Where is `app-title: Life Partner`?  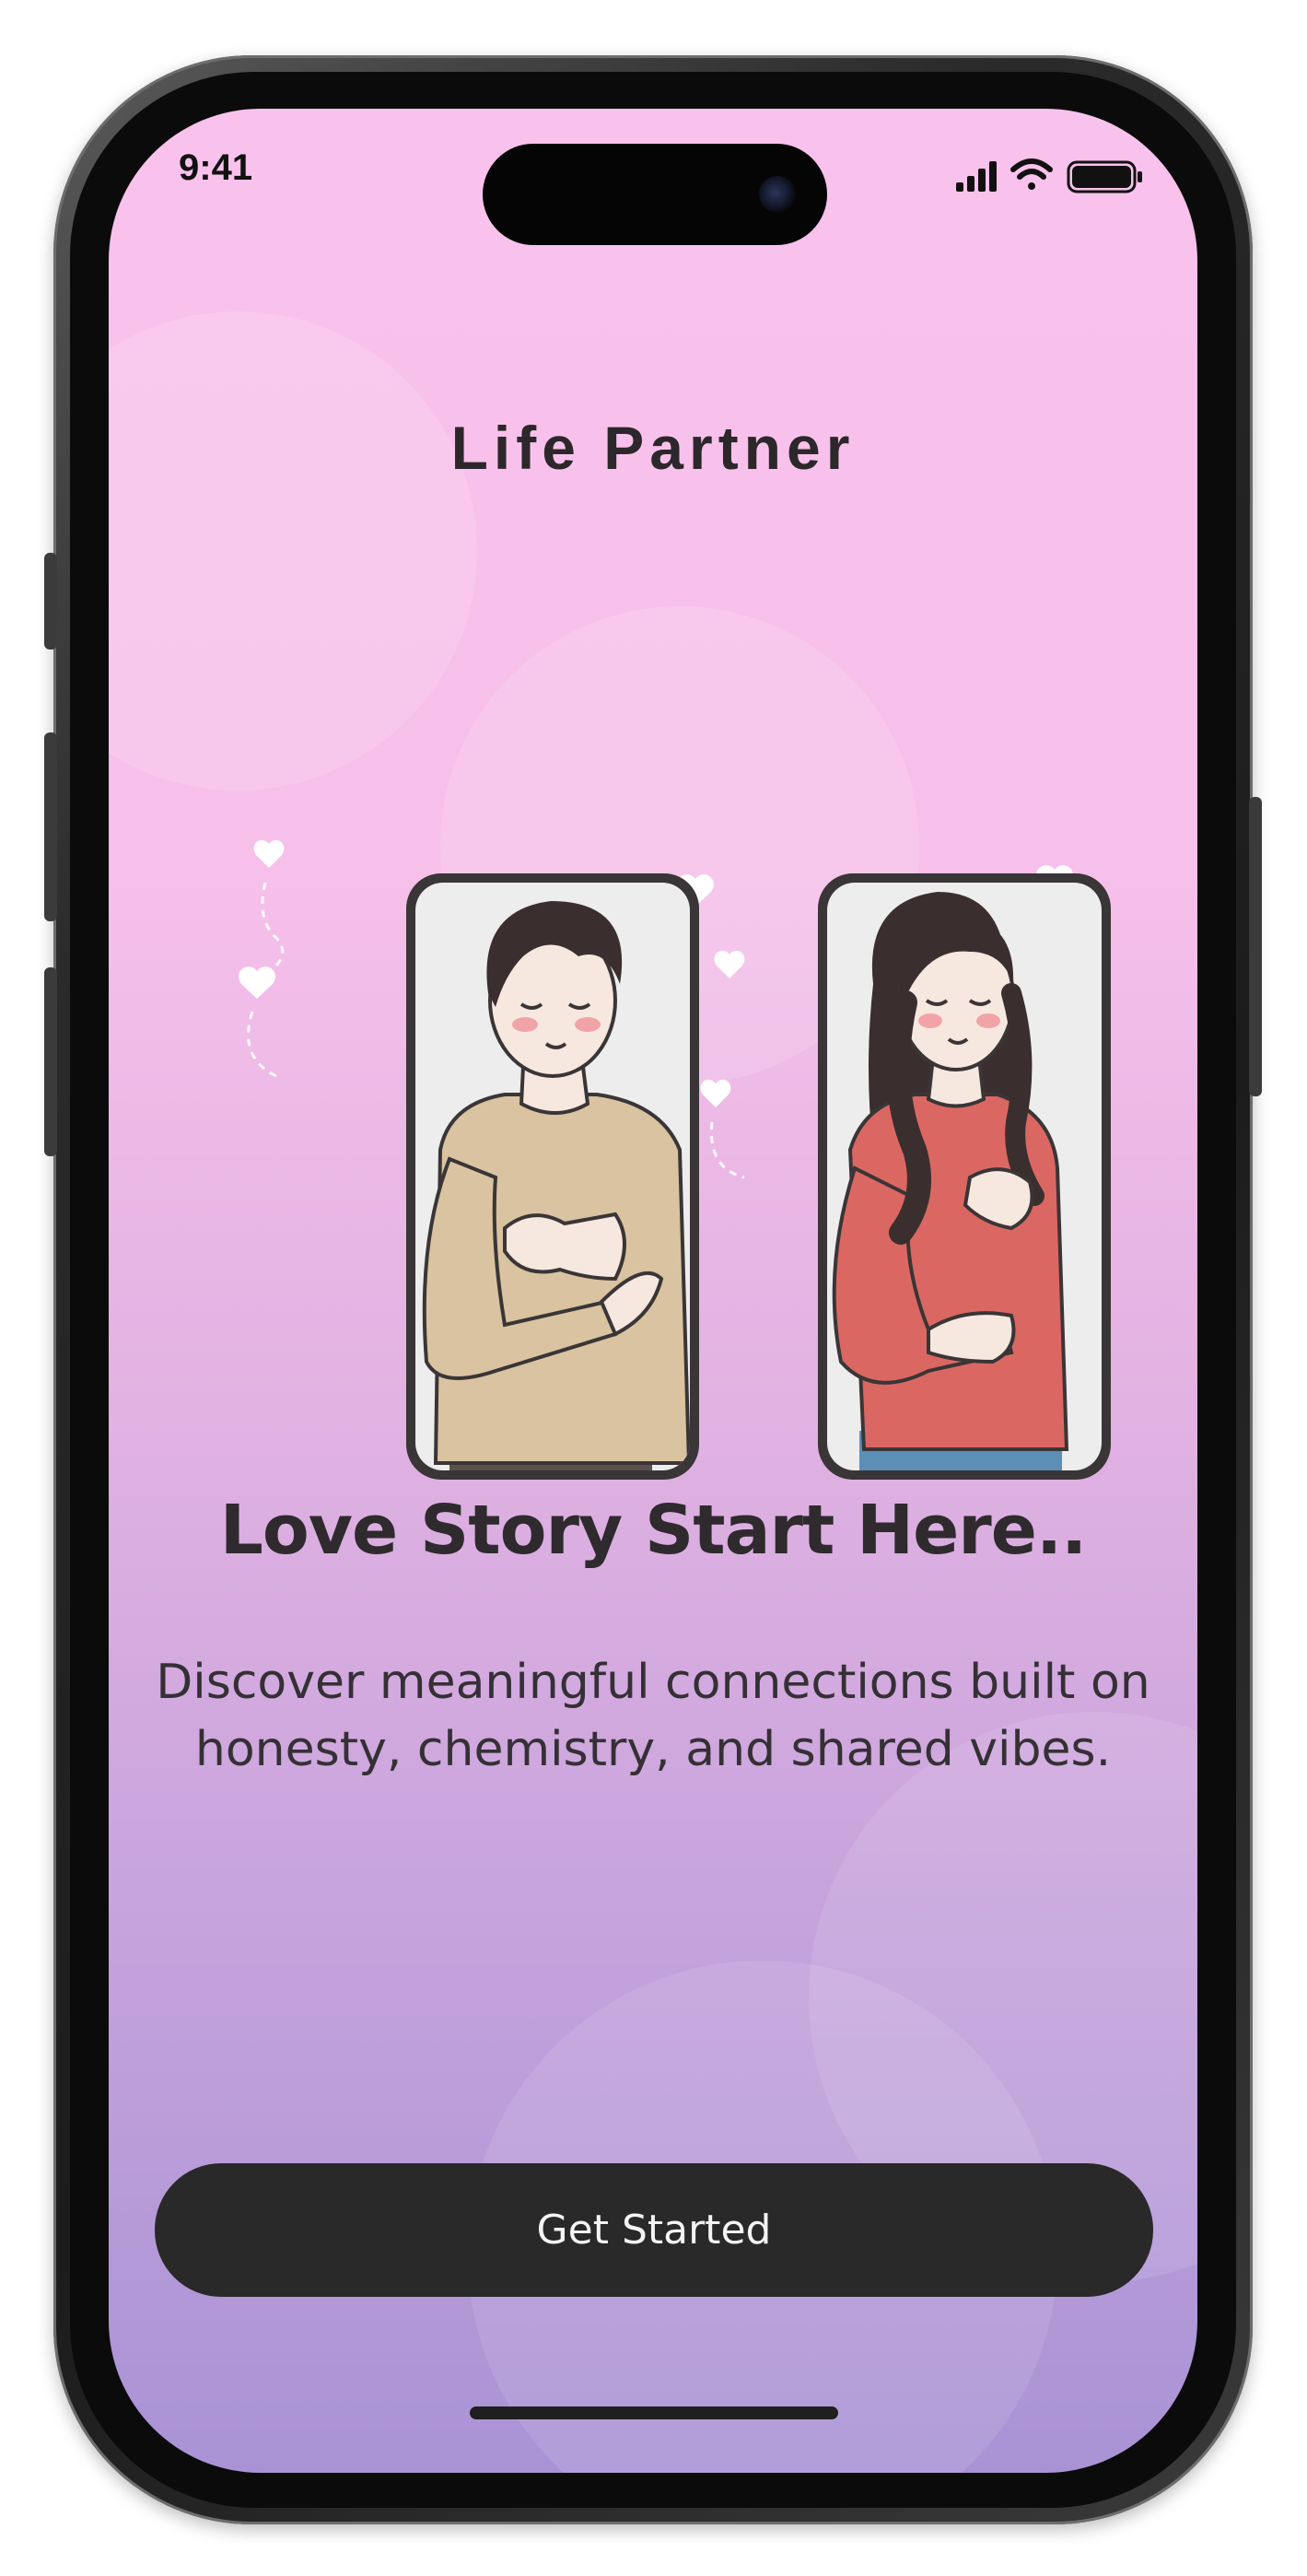 app-title: Life Partner is located at coordinates (653, 448).